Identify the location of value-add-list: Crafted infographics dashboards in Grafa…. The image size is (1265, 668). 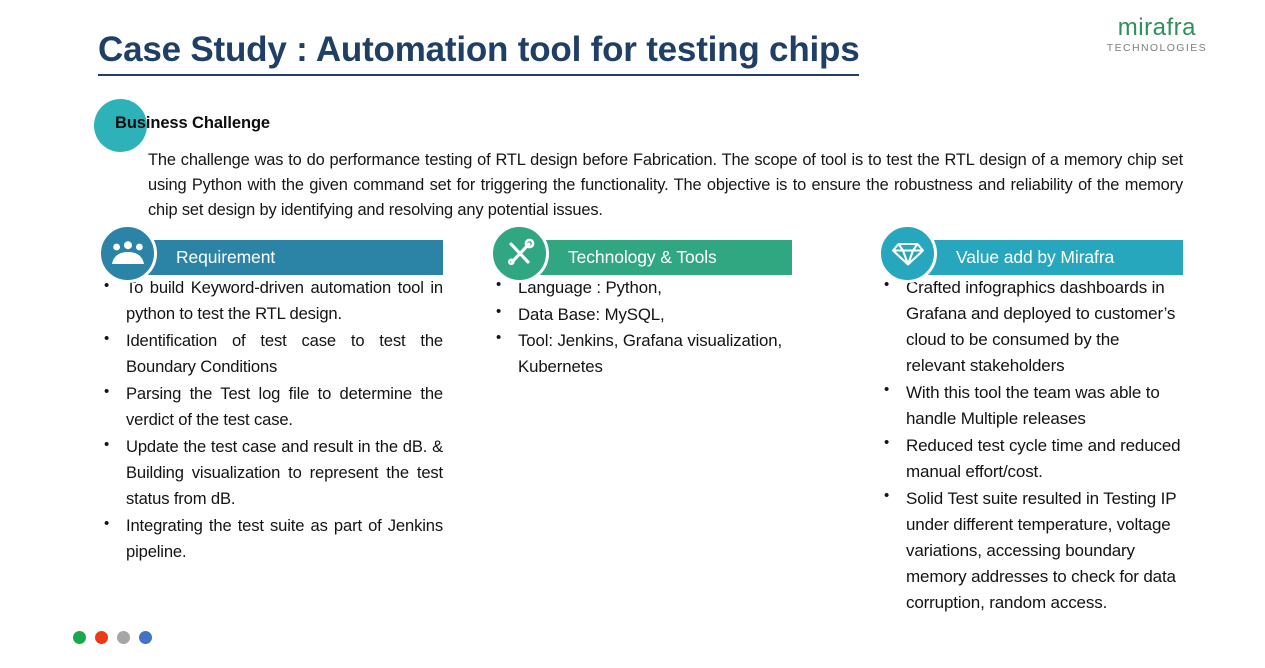
(1030, 445).